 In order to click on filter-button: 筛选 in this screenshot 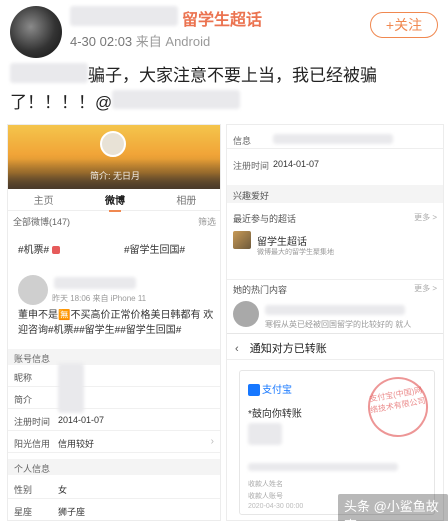, I will do `click(207, 221)`.